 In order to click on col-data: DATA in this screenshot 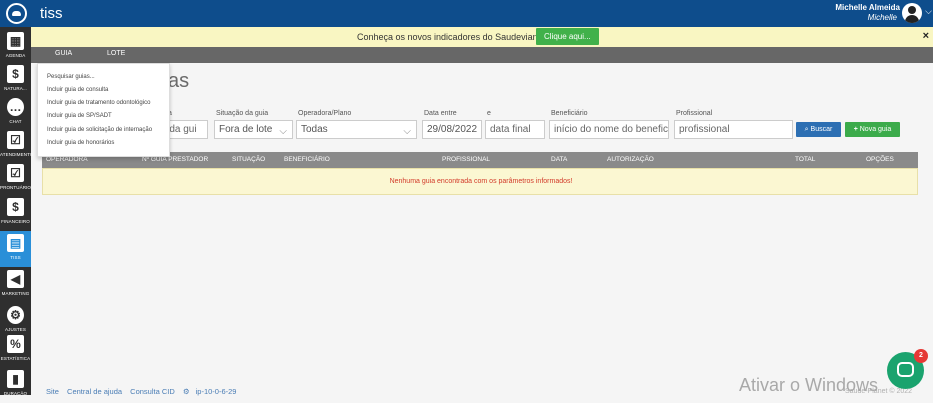, I will do `click(559, 159)`.